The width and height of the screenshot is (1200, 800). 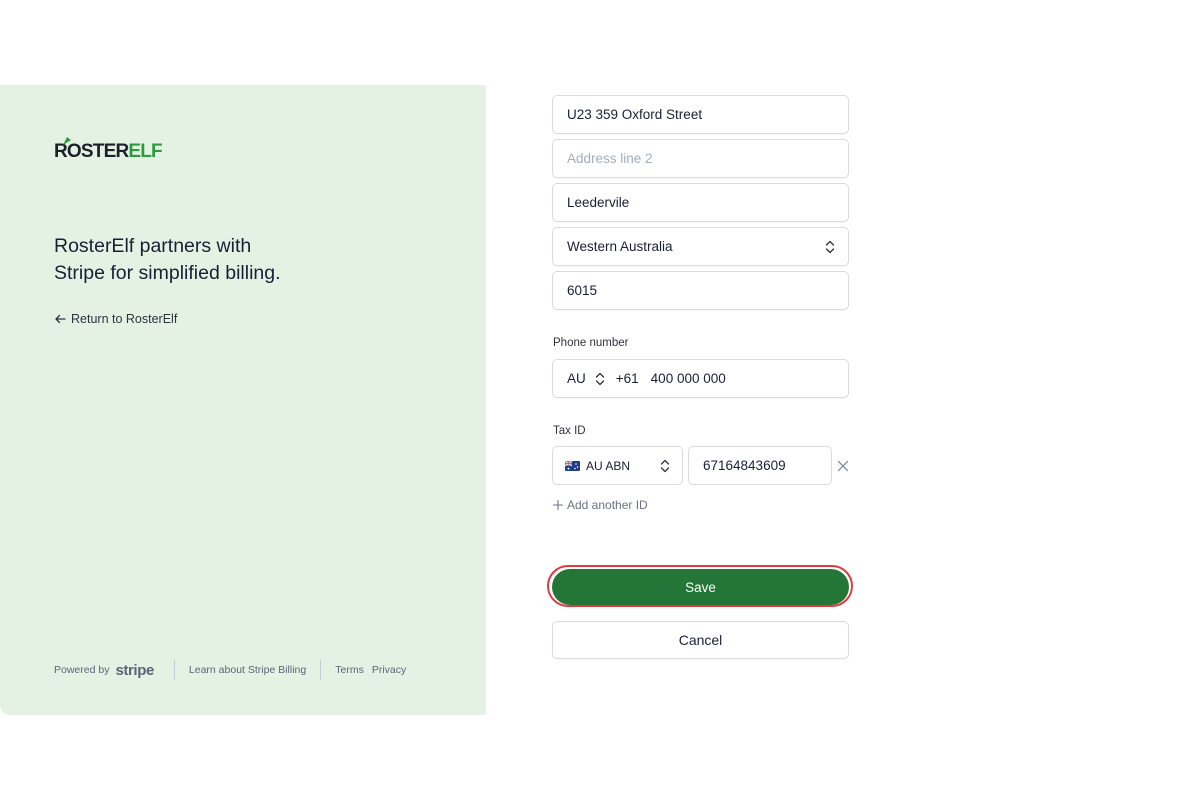 I want to click on terms-link: Terms, so click(x=349, y=670).